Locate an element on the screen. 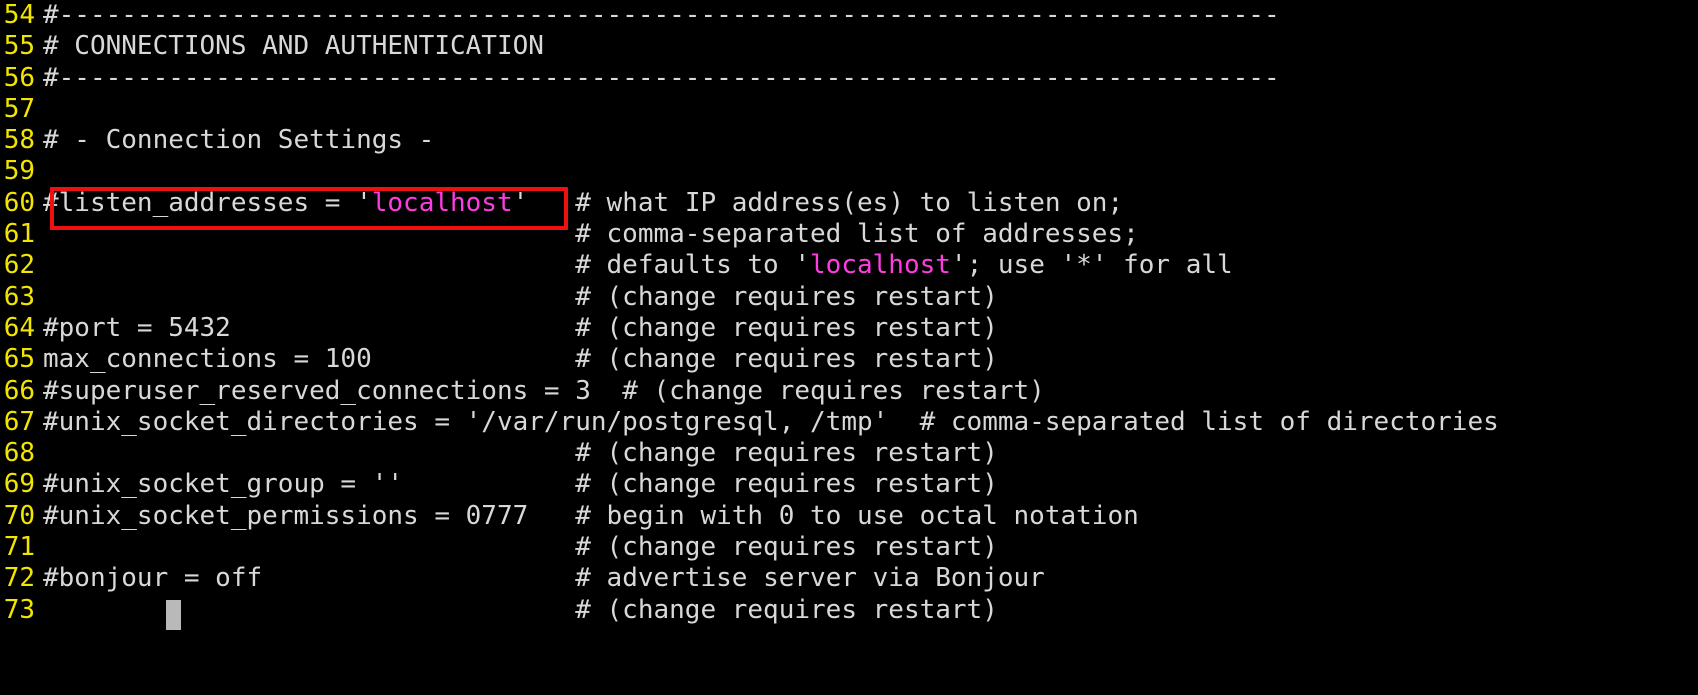 The height and width of the screenshot is (695, 1698). line-number: 55 is located at coordinates (19, 46).